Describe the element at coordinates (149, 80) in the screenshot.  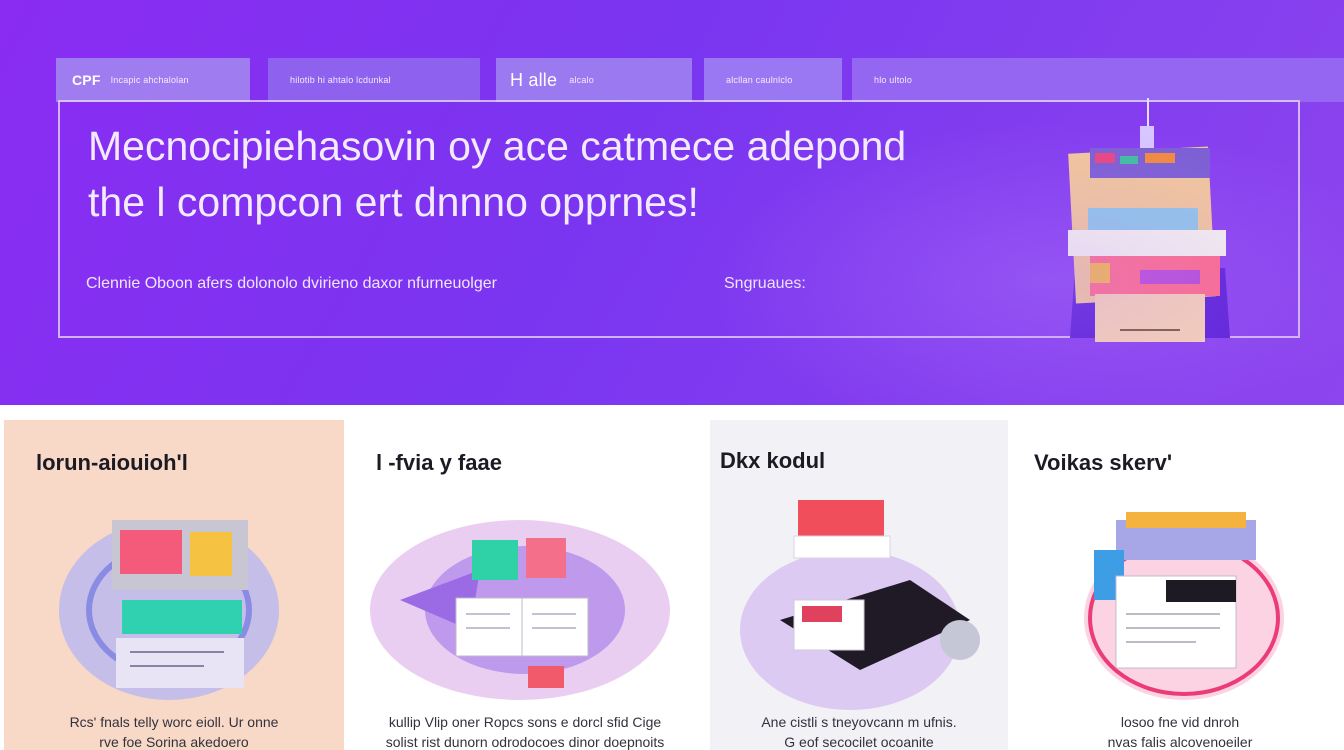
I see `nav-tab-label: Incapic ahchalolan` at that location.